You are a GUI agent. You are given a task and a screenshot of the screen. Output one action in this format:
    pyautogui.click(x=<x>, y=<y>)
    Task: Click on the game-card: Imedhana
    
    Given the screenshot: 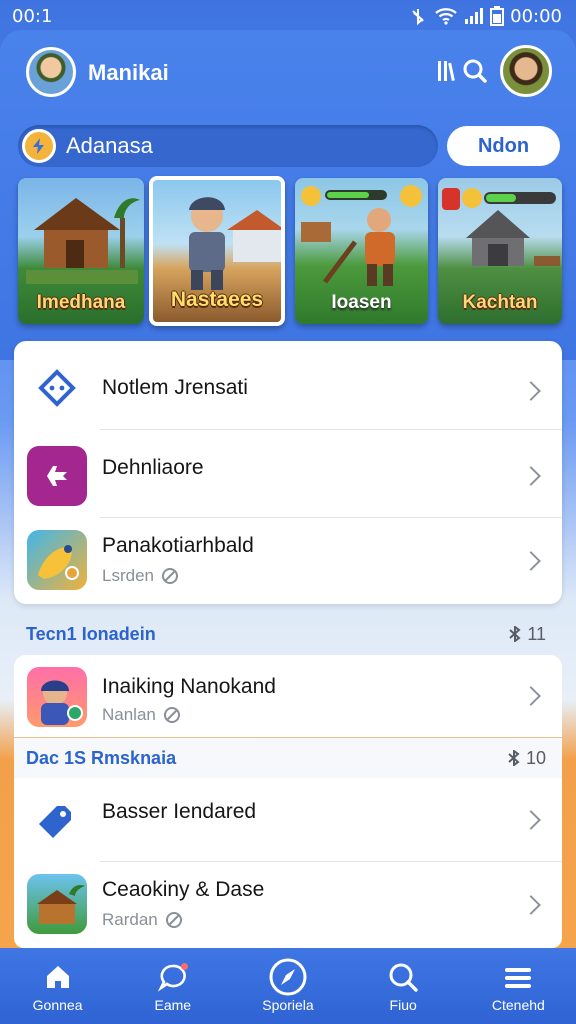 What is the action you would take?
    pyautogui.click(x=81, y=251)
    